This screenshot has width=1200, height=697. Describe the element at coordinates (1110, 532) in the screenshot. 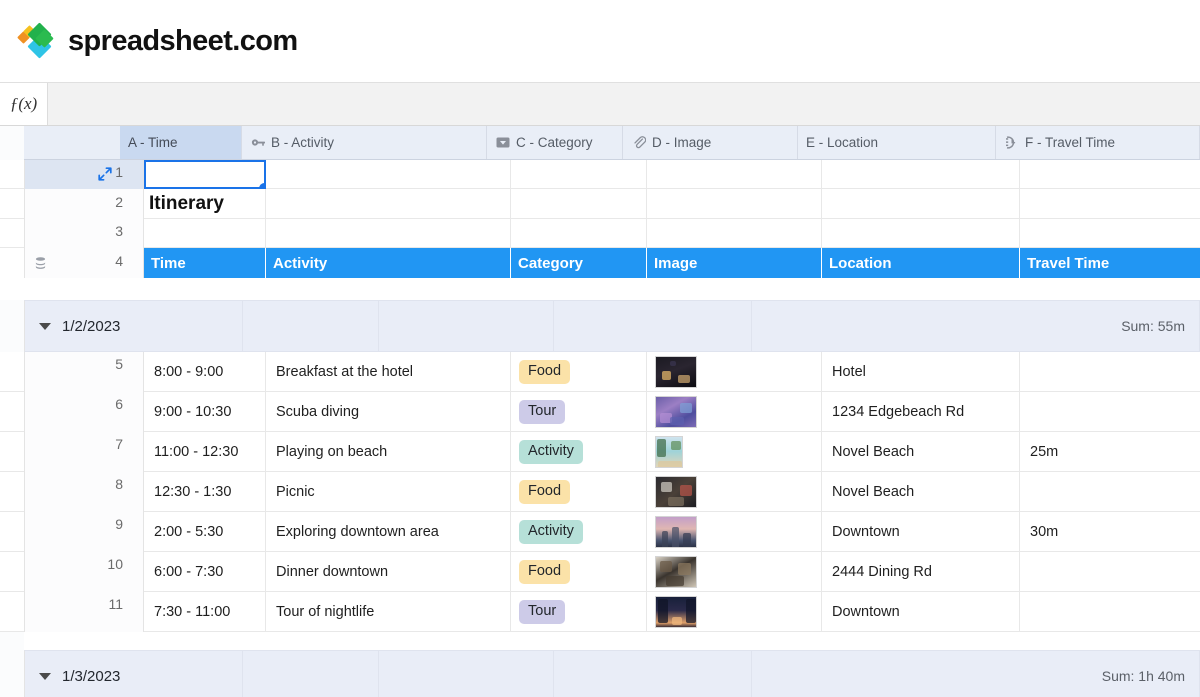

I see `cell-travel-time: 30m` at that location.